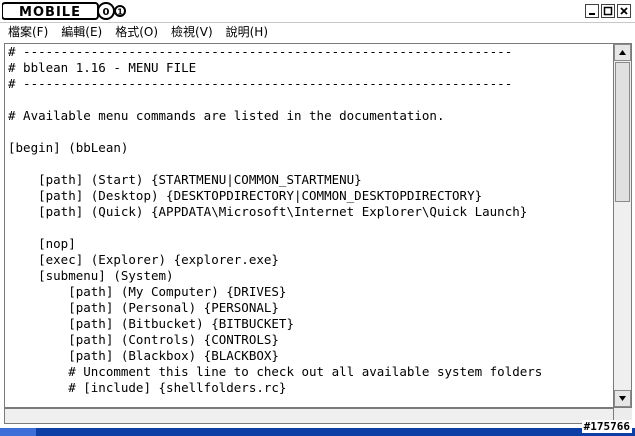  I want to click on menu-view: 檢視(V), so click(190, 32).